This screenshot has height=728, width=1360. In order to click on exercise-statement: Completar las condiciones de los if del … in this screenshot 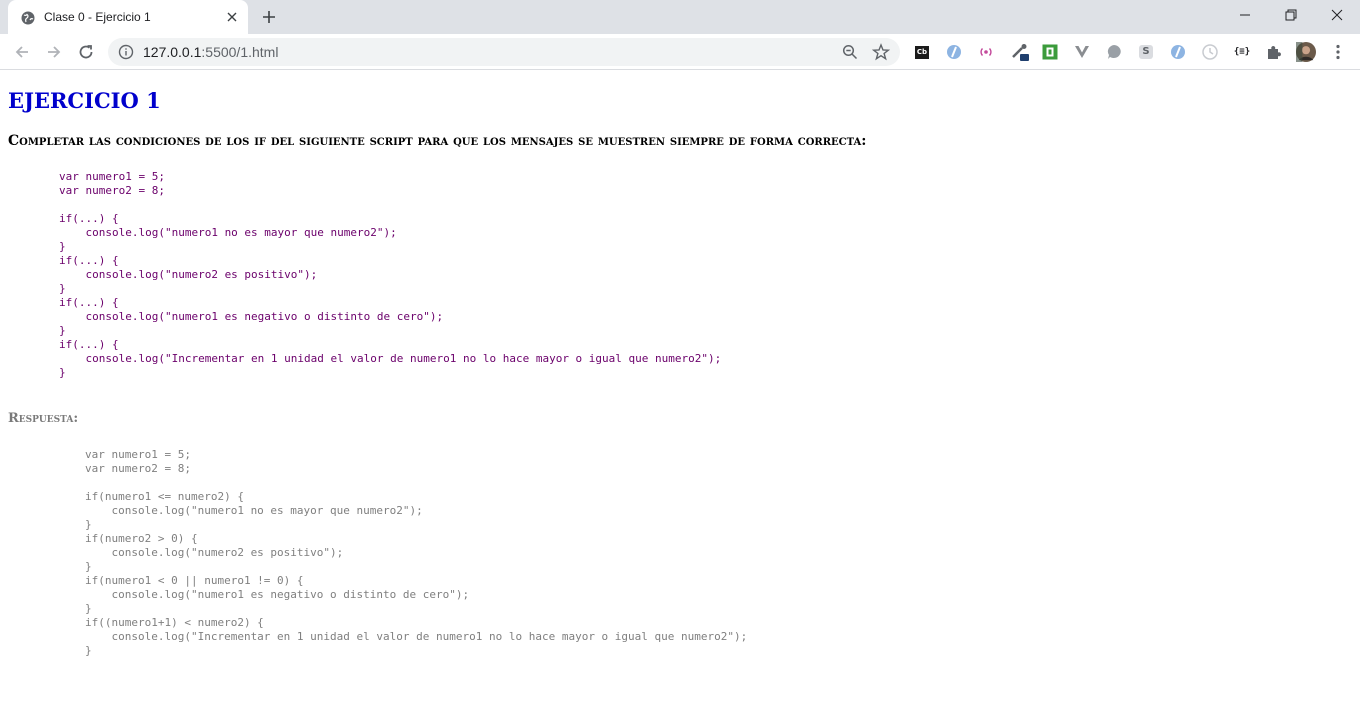, I will do `click(437, 141)`.